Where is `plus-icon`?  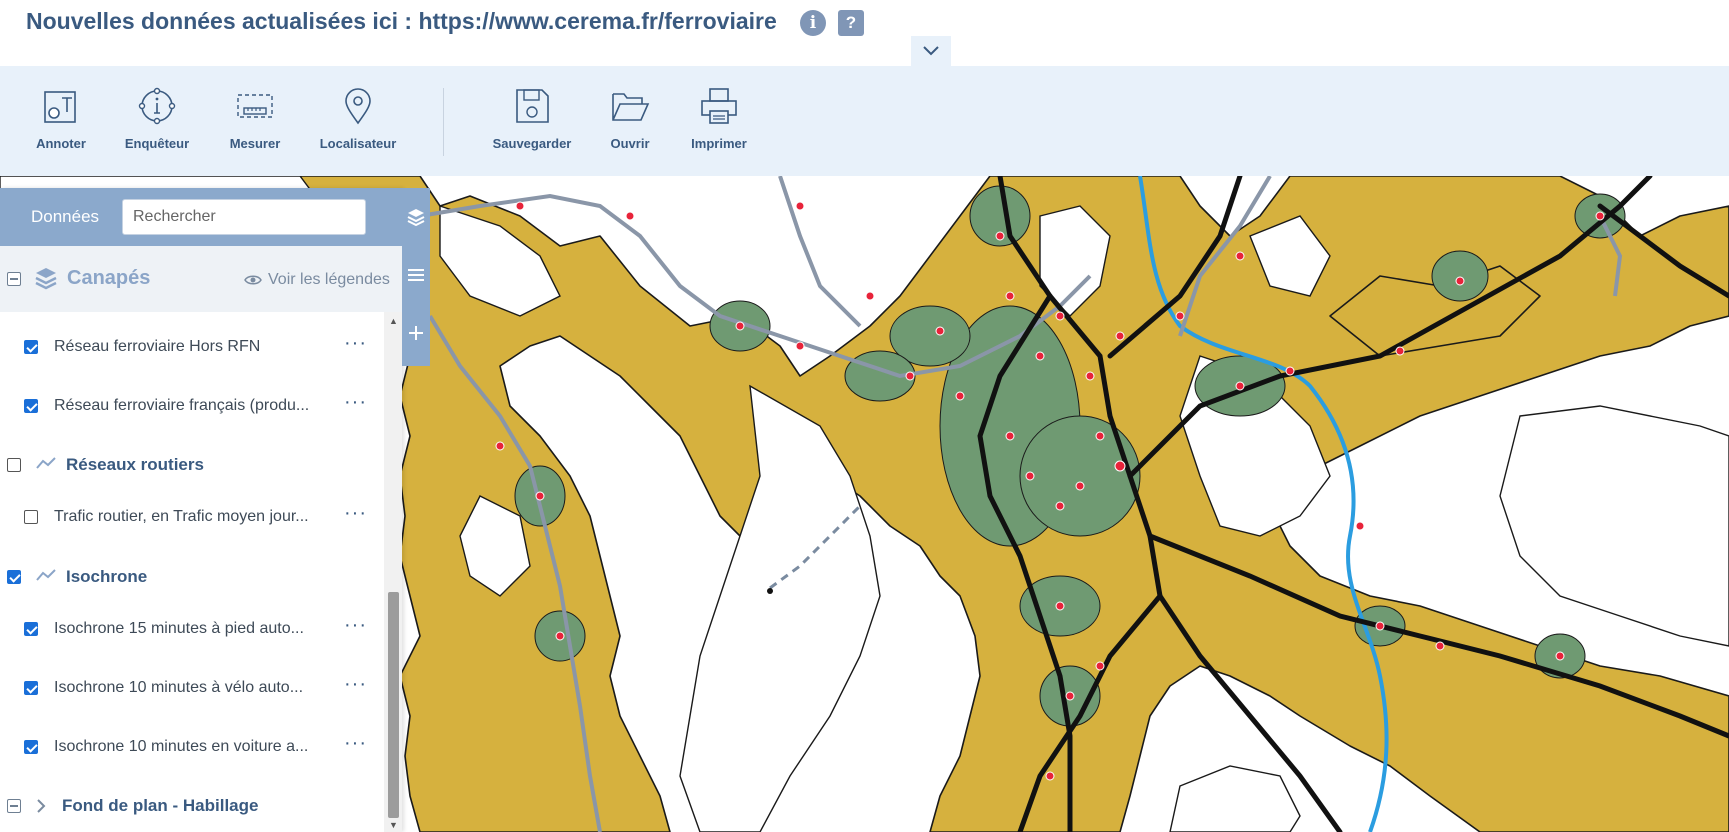 plus-icon is located at coordinates (416, 333).